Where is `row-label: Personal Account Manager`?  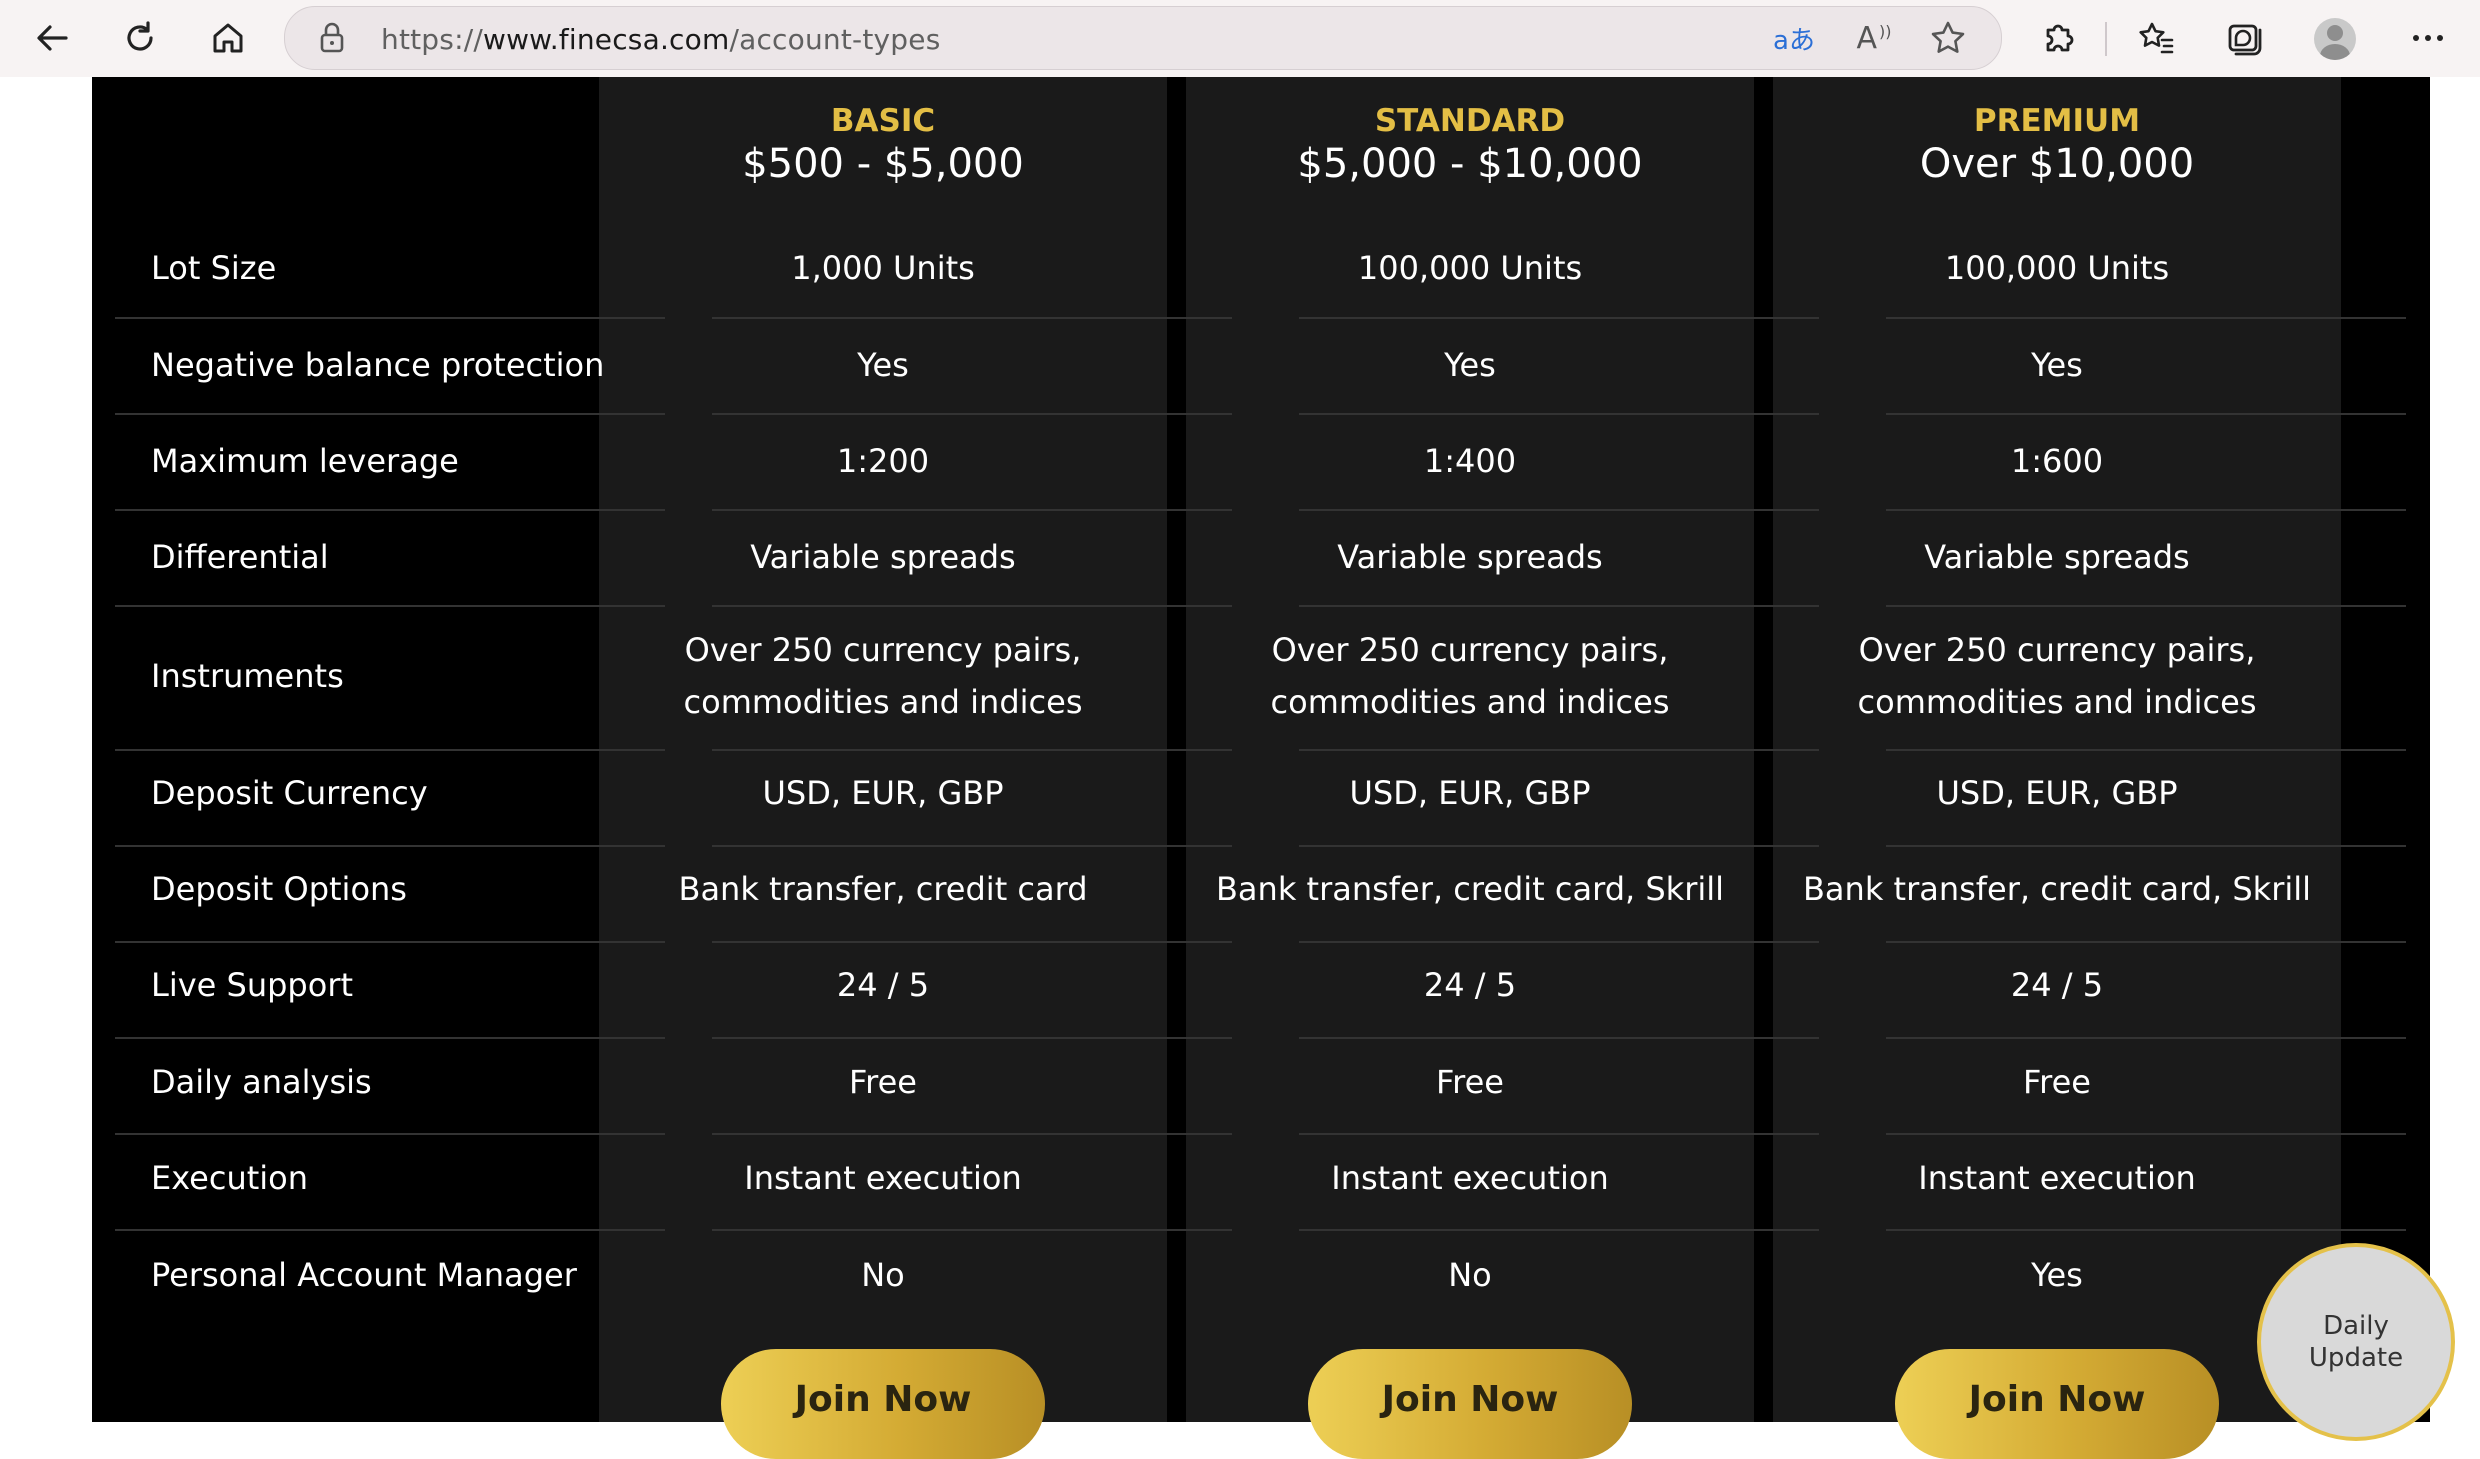
row-label: Personal Account Manager is located at coordinates (364, 1275).